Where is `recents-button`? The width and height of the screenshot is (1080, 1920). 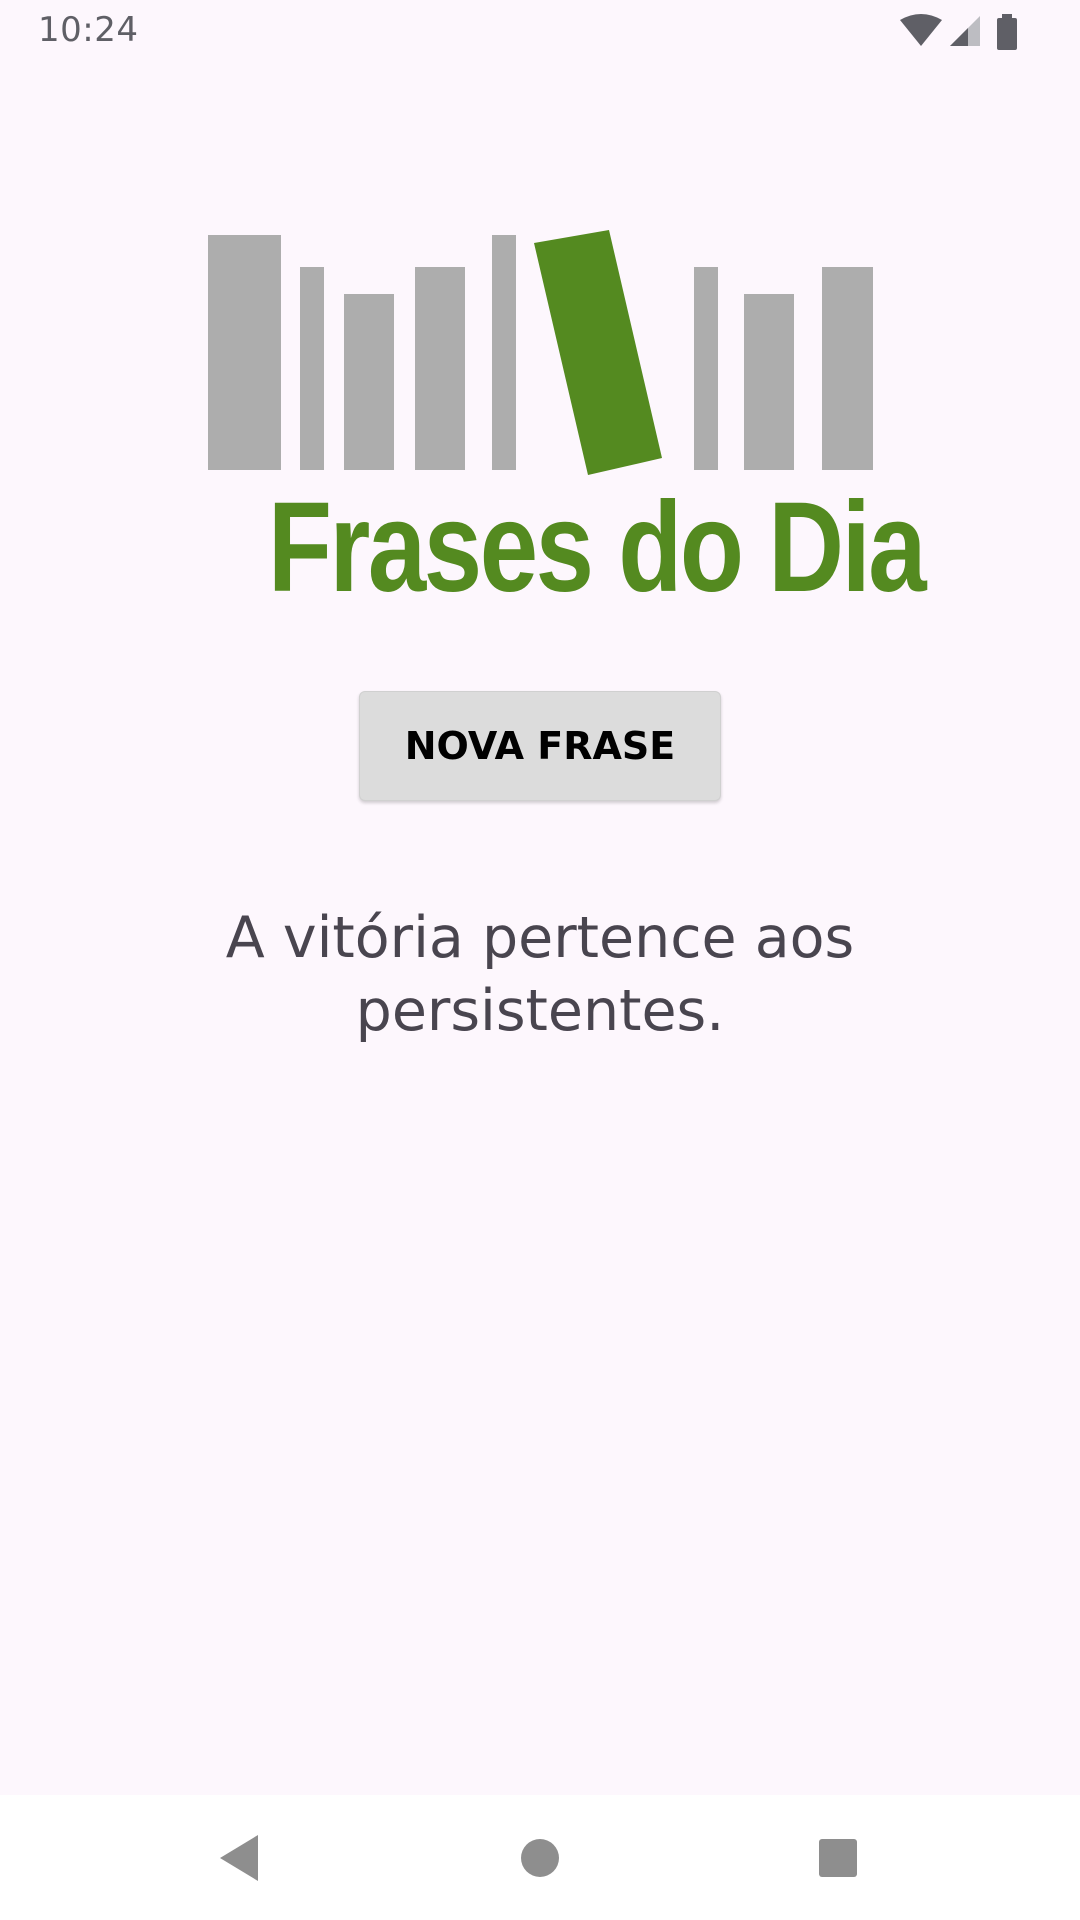 recents-button is located at coordinates (838, 1857).